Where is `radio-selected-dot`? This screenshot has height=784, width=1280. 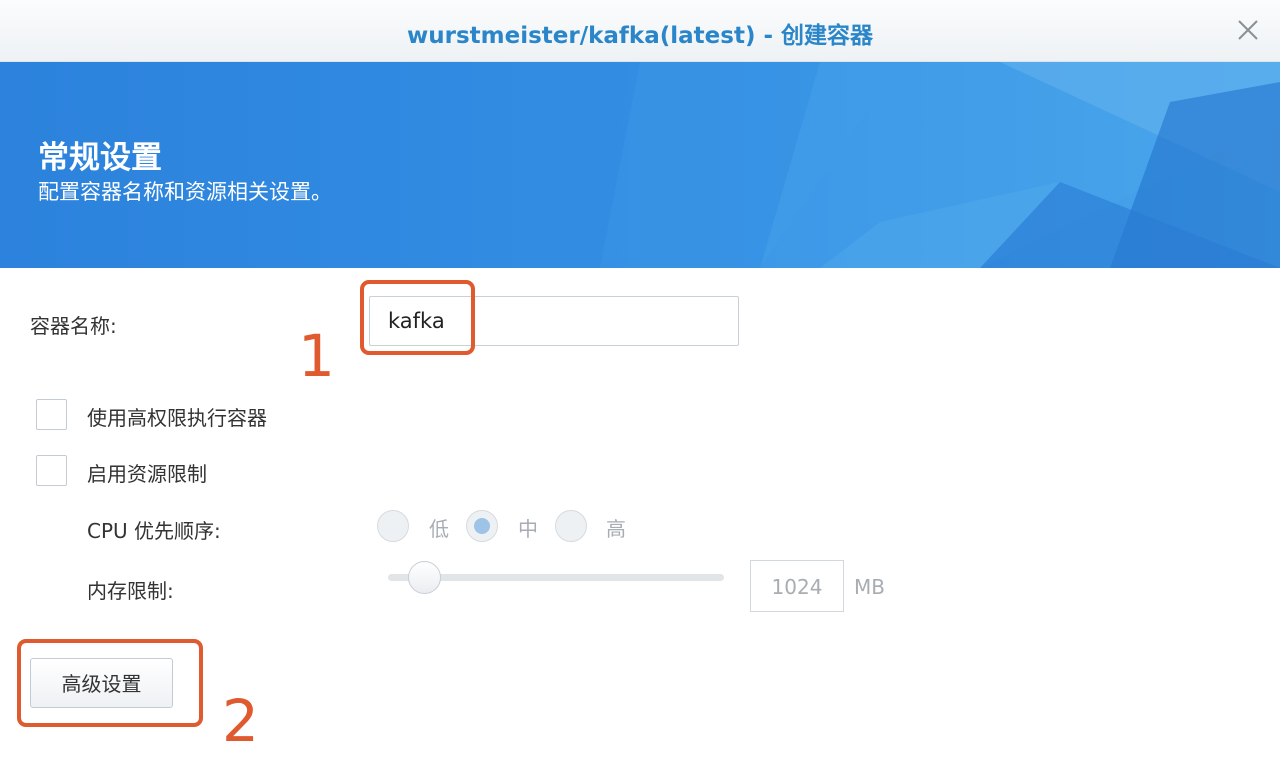
radio-selected-dot is located at coordinates (482, 526).